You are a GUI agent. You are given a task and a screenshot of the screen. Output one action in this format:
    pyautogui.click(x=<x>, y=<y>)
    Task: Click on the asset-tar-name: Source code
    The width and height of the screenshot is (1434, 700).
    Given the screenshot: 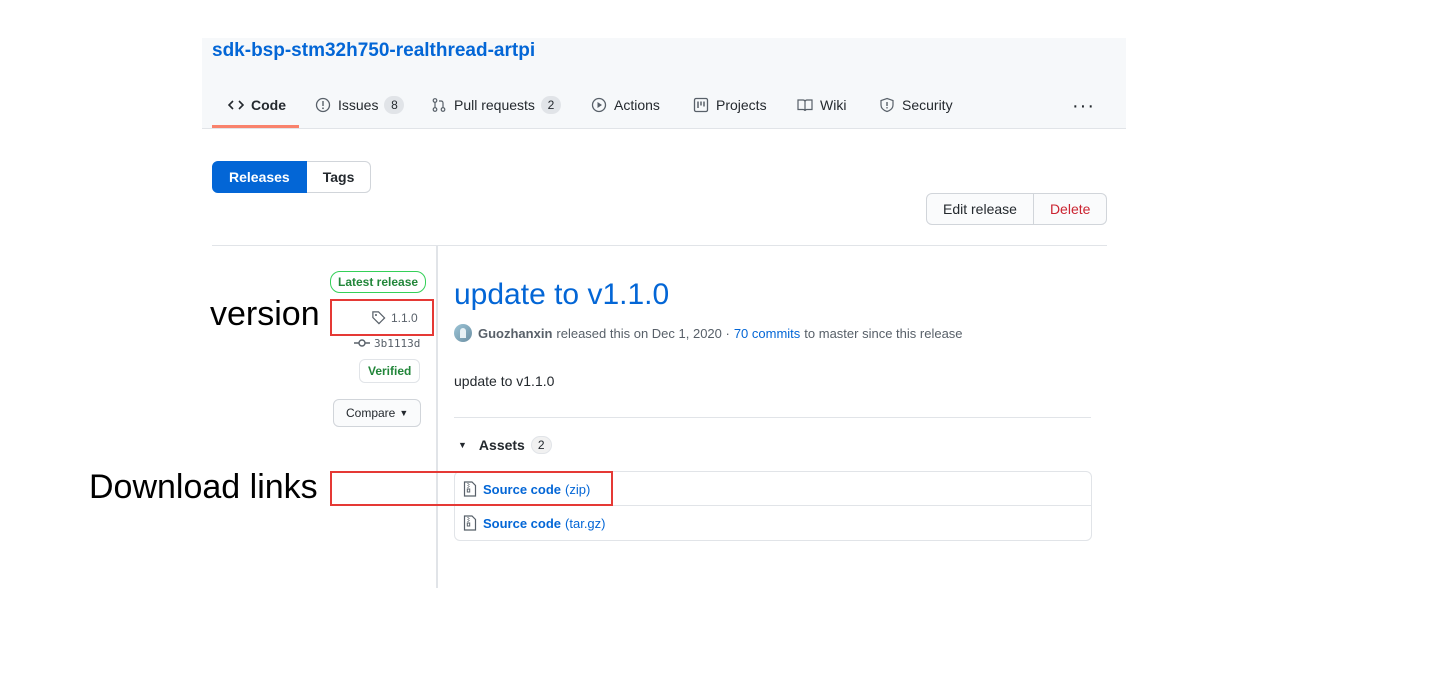 What is the action you would take?
    pyautogui.click(x=522, y=523)
    